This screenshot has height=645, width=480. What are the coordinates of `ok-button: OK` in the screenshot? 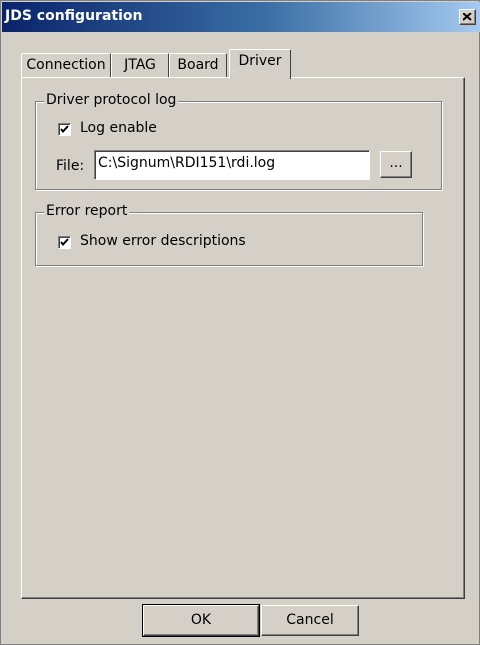 It's located at (201, 620).